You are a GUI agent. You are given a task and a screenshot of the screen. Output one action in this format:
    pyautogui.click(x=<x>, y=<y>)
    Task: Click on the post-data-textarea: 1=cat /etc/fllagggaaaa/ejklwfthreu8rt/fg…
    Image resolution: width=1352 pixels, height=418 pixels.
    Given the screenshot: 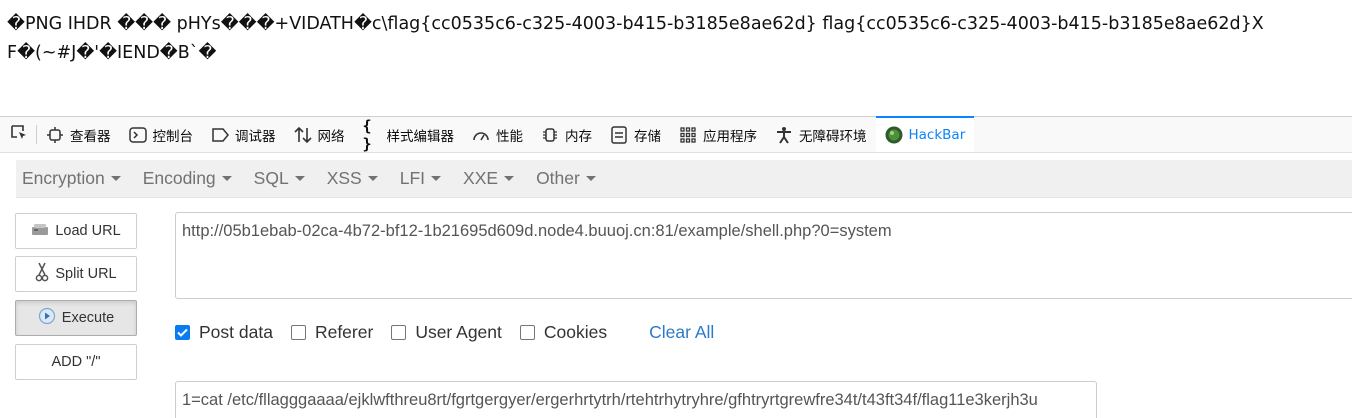 What is the action you would take?
    pyautogui.click(x=636, y=399)
    